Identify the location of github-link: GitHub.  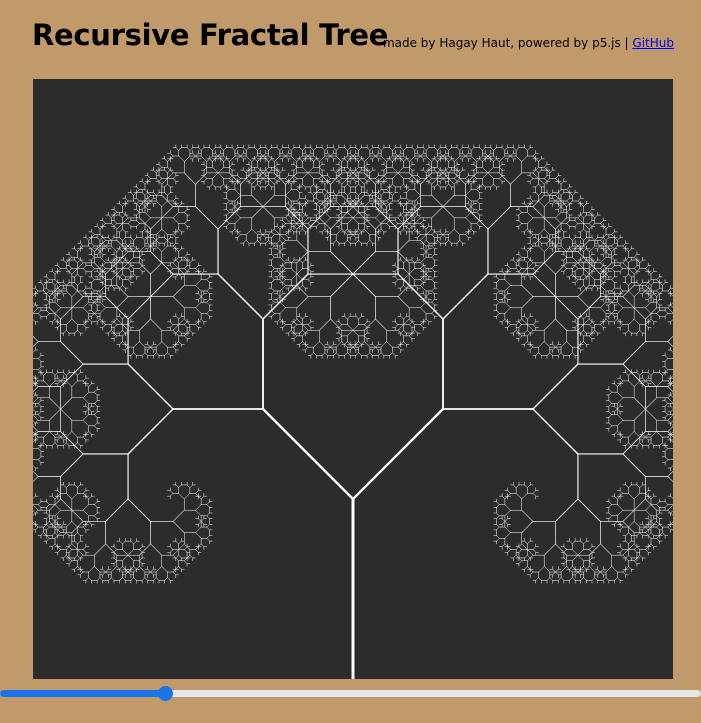
(653, 43).